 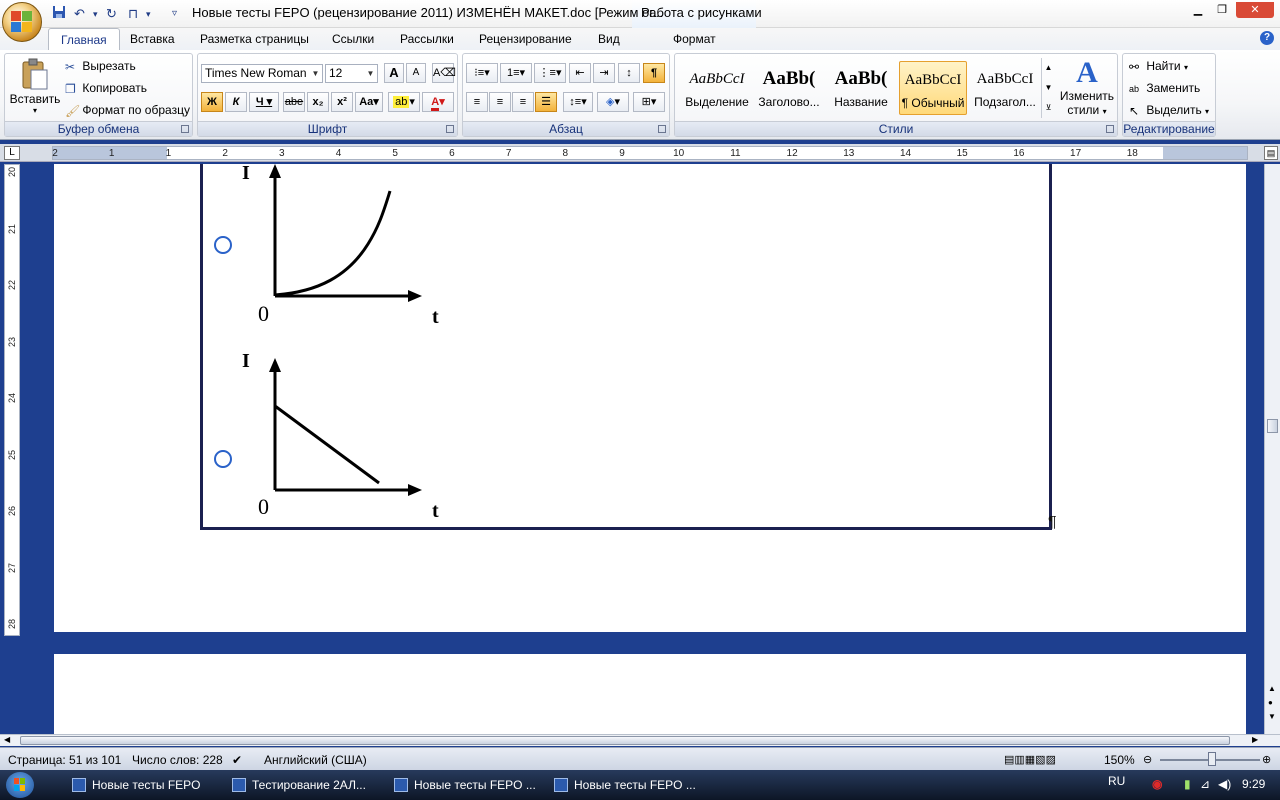 I want to click on view-ruler-icon: ▤, so click(x=1271, y=153).